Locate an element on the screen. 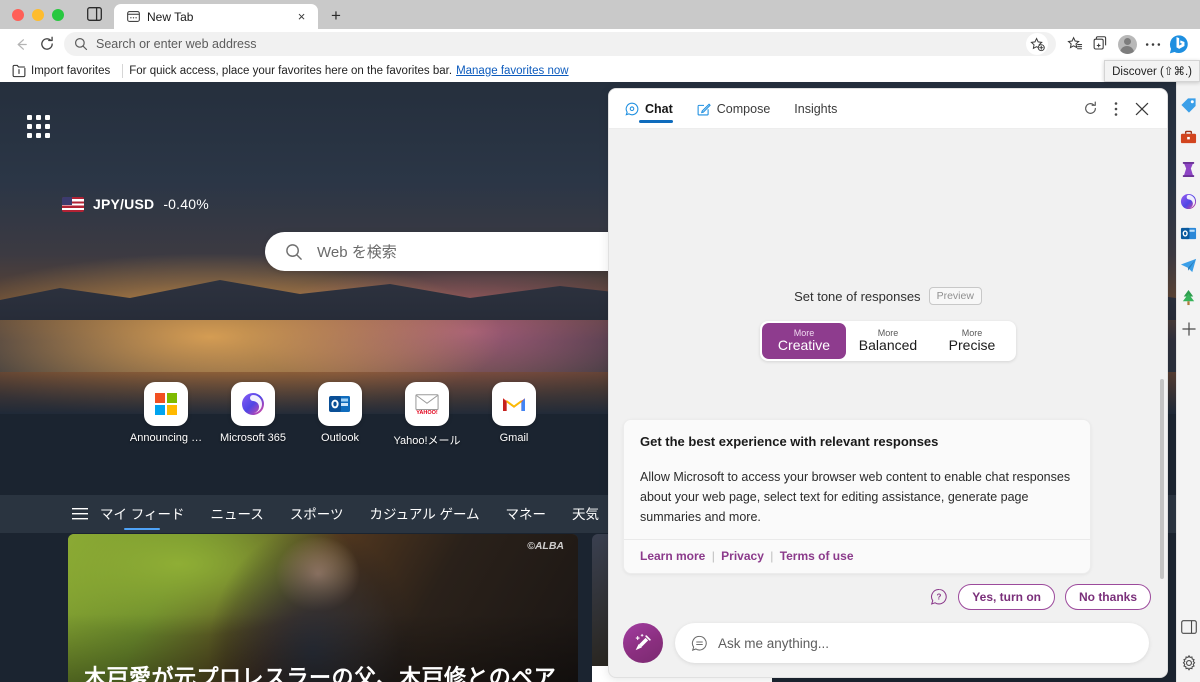  back-arrow-icon is located at coordinates (22, 44).